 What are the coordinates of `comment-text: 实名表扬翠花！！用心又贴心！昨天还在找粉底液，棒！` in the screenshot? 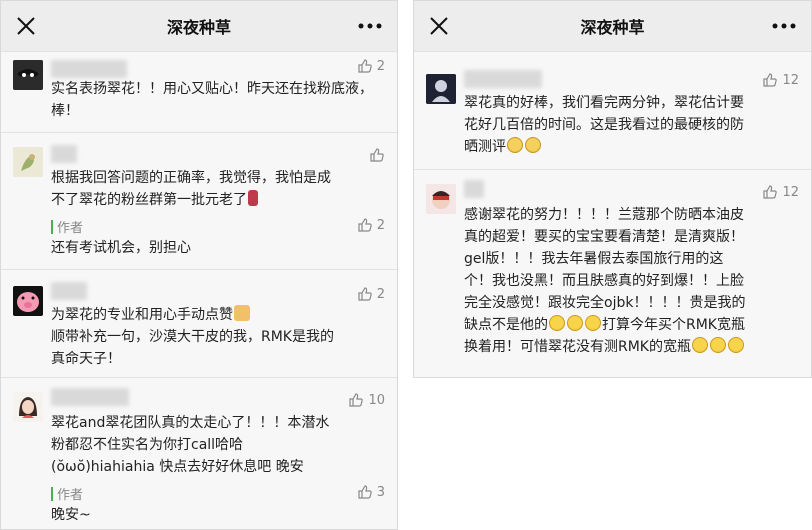 It's located at (212, 100).